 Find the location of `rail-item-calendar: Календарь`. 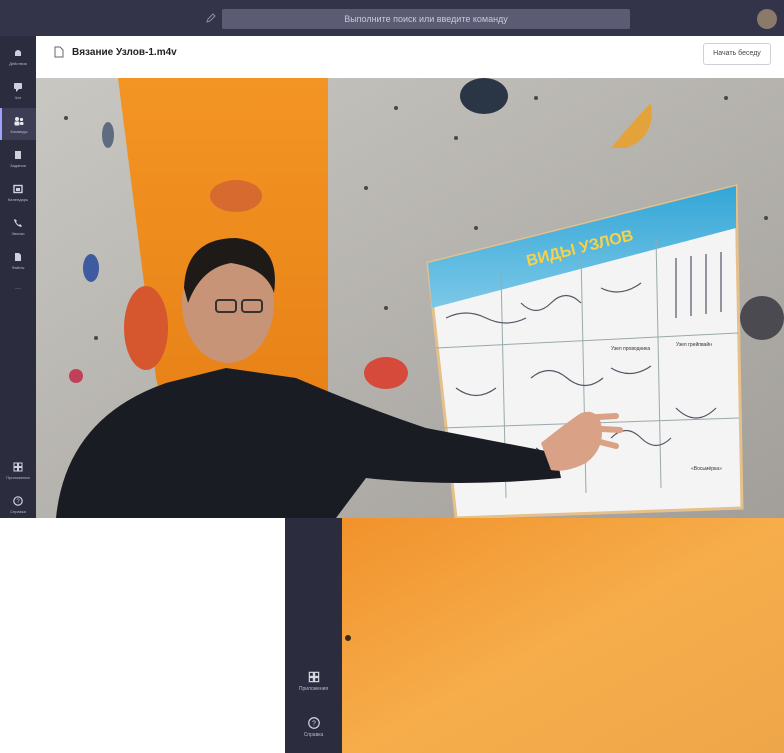

rail-item-calendar: Календарь is located at coordinates (18, 192).